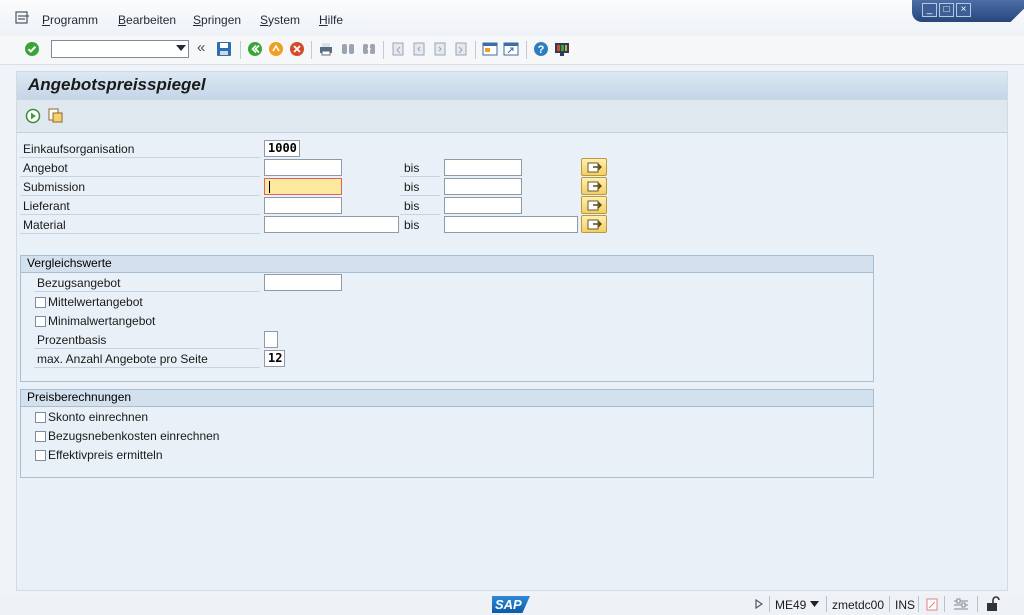 Image resolution: width=1024 pixels, height=615 pixels. Describe the element at coordinates (483, 186) in the screenshot. I see `submission-to-field` at that location.